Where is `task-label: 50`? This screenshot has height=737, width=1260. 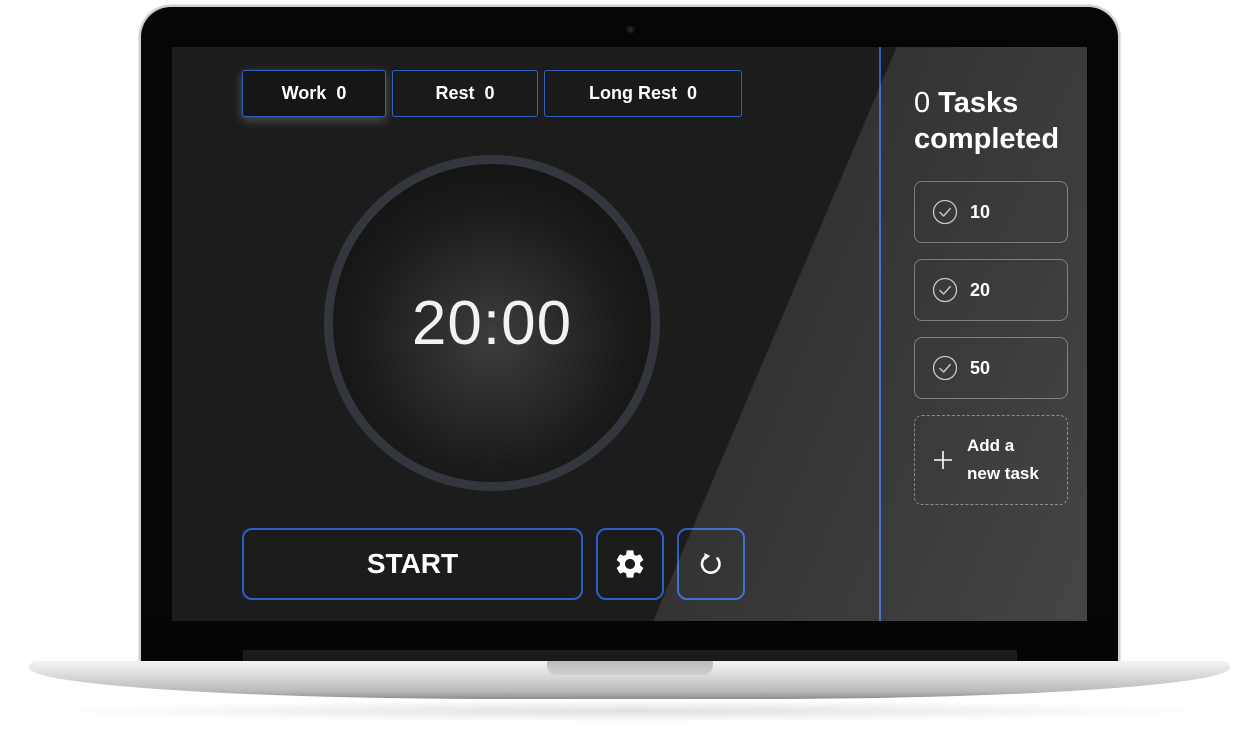
task-label: 50 is located at coordinates (980, 367).